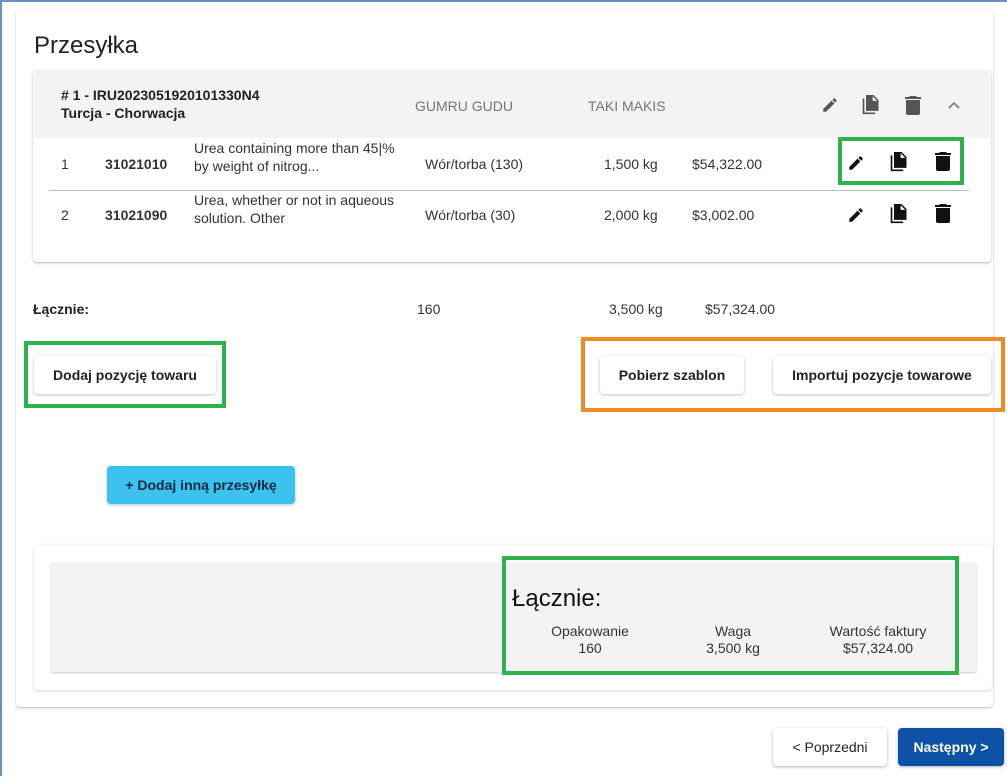 The height and width of the screenshot is (776, 1007). Describe the element at coordinates (65, 164) in the screenshot. I see `item-number: 1` at that location.